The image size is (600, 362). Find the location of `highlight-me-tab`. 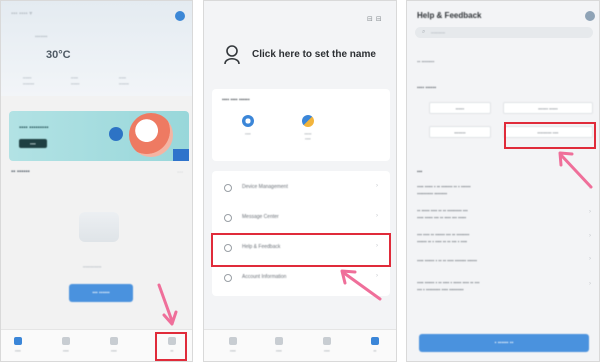

highlight-me-tab is located at coordinates (171, 346).